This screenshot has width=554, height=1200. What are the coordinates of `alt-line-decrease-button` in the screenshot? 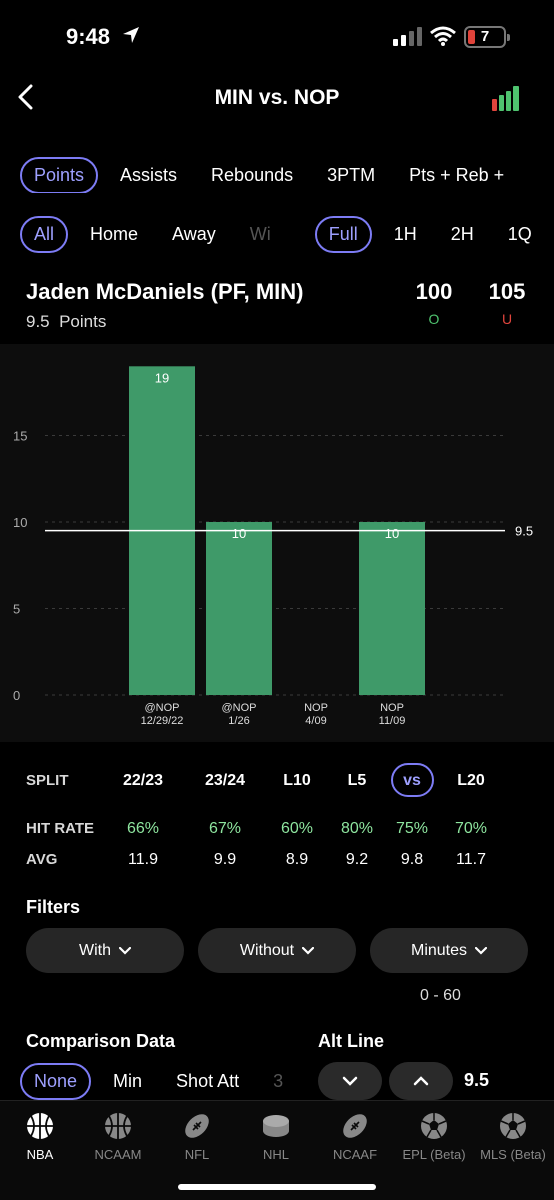 It's located at (350, 1081).